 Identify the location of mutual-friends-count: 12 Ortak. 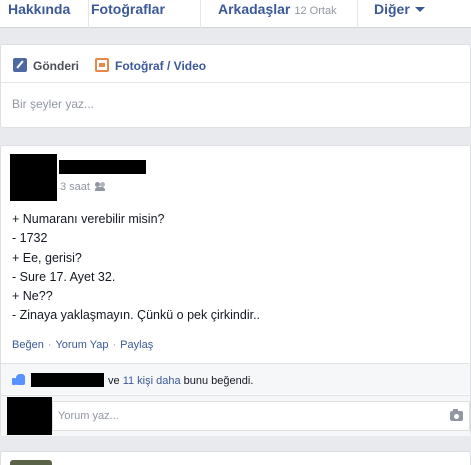
(315, 11).